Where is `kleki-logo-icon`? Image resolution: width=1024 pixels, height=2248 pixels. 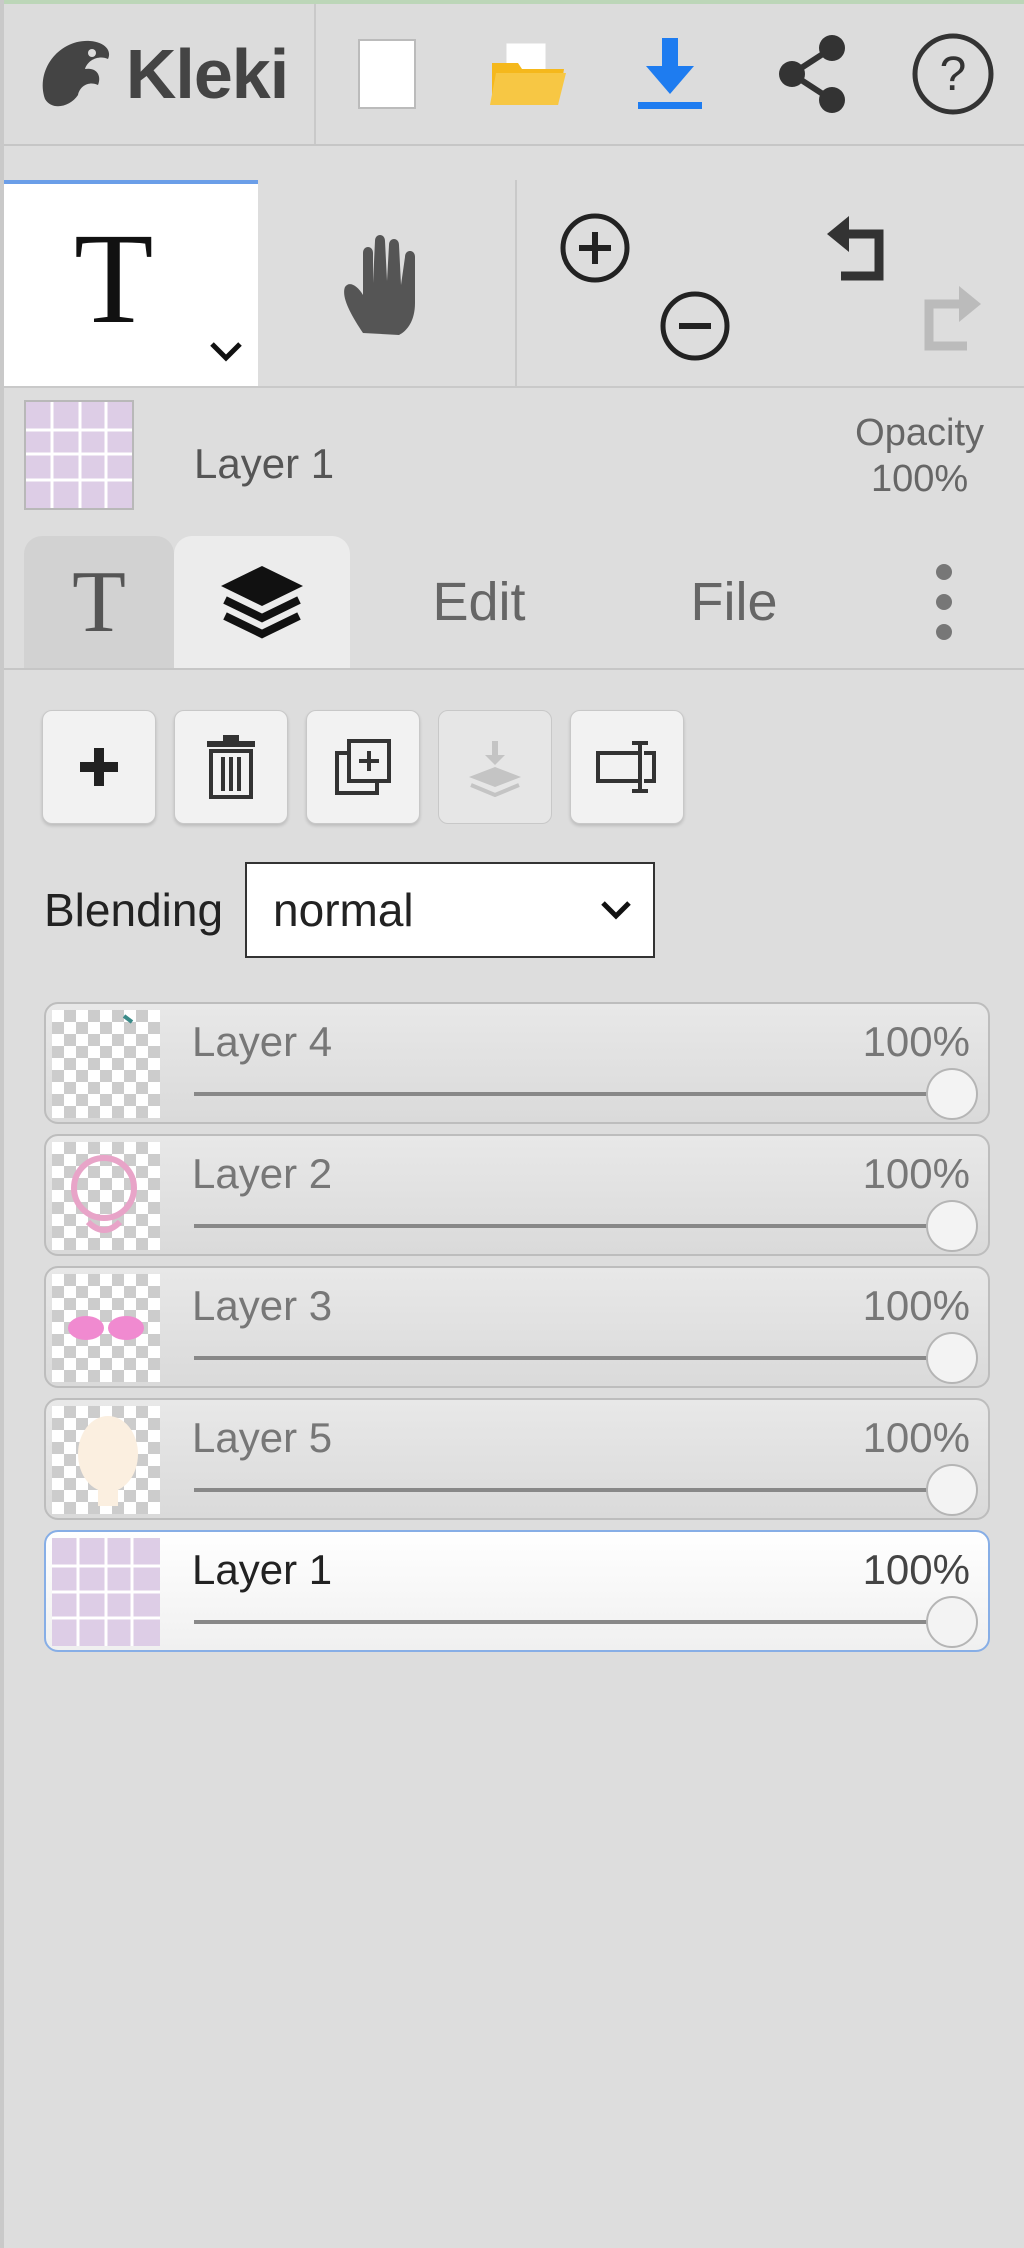
kleki-logo-icon is located at coordinates (75, 73).